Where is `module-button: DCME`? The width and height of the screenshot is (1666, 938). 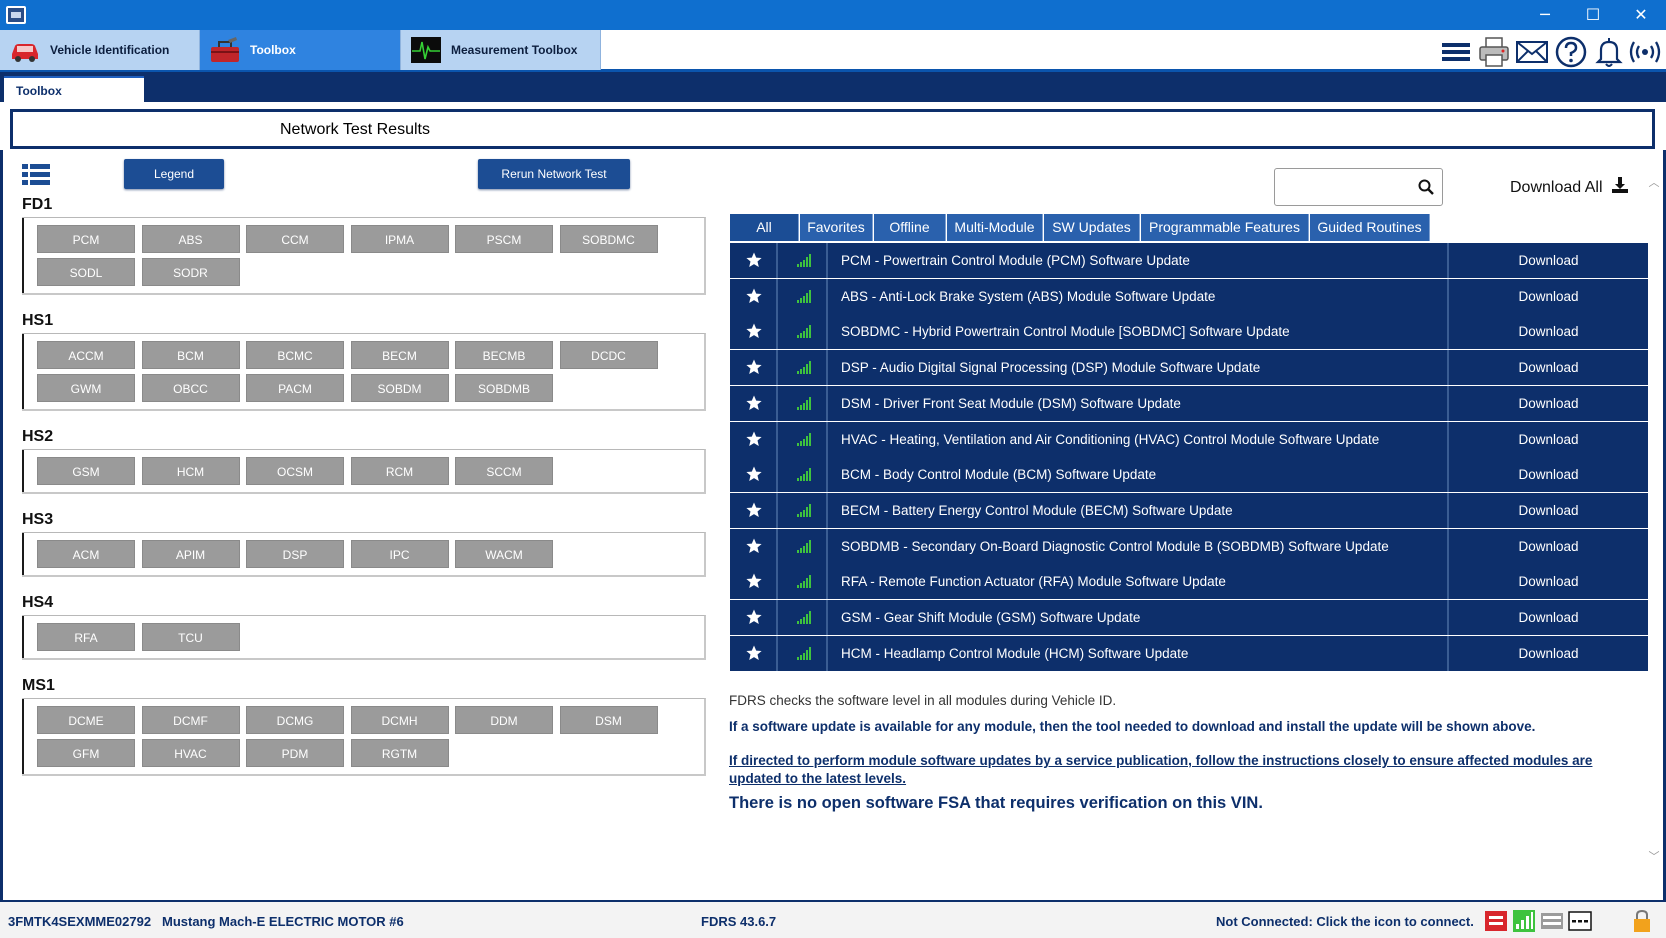 module-button: DCME is located at coordinates (86, 720).